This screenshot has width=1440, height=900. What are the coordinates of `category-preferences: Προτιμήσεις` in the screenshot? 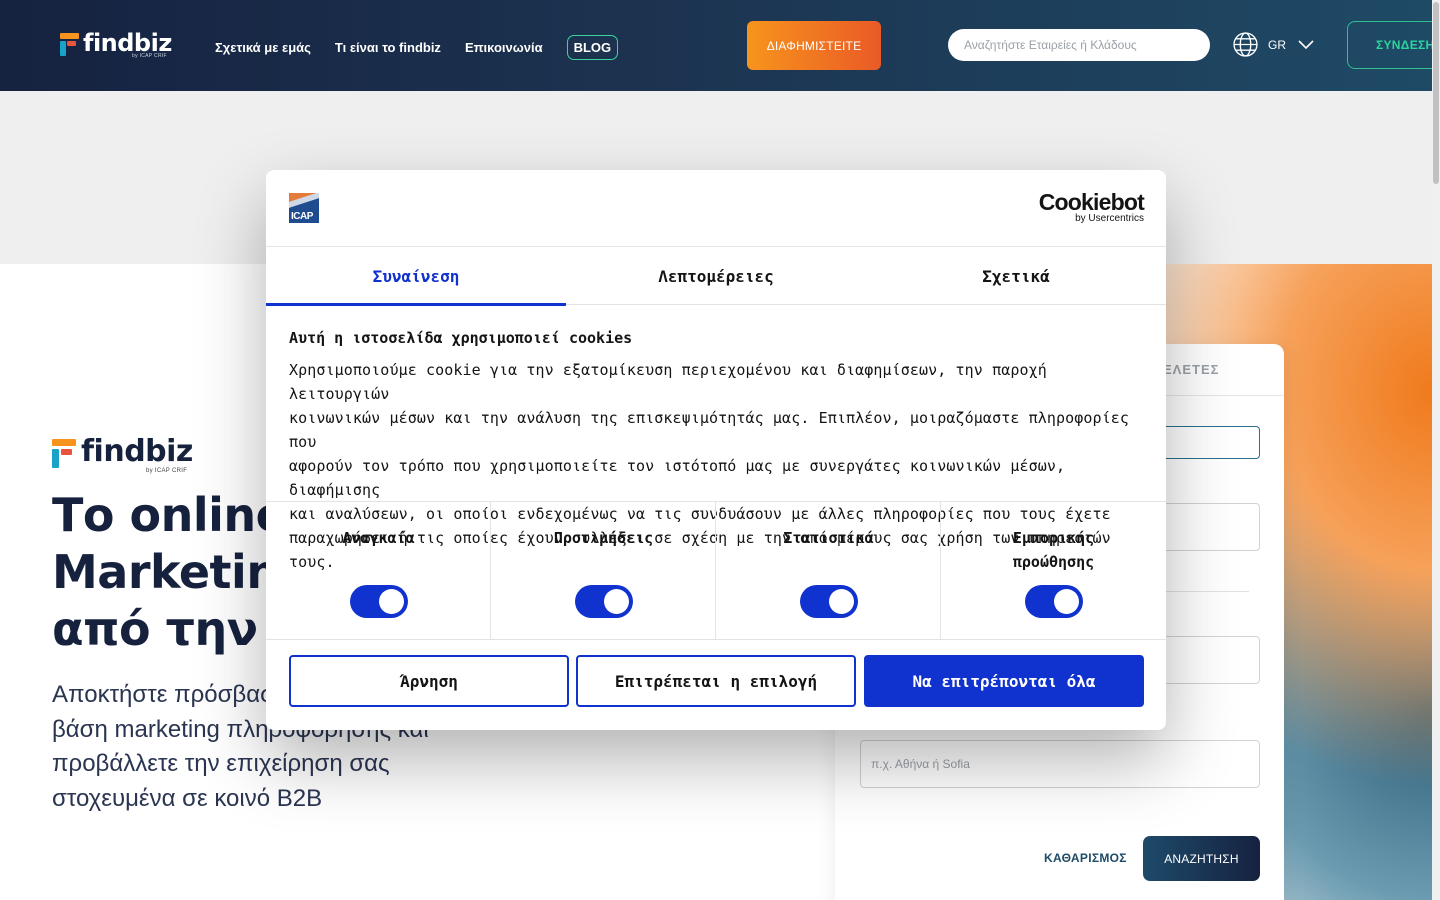 It's located at (603, 571).